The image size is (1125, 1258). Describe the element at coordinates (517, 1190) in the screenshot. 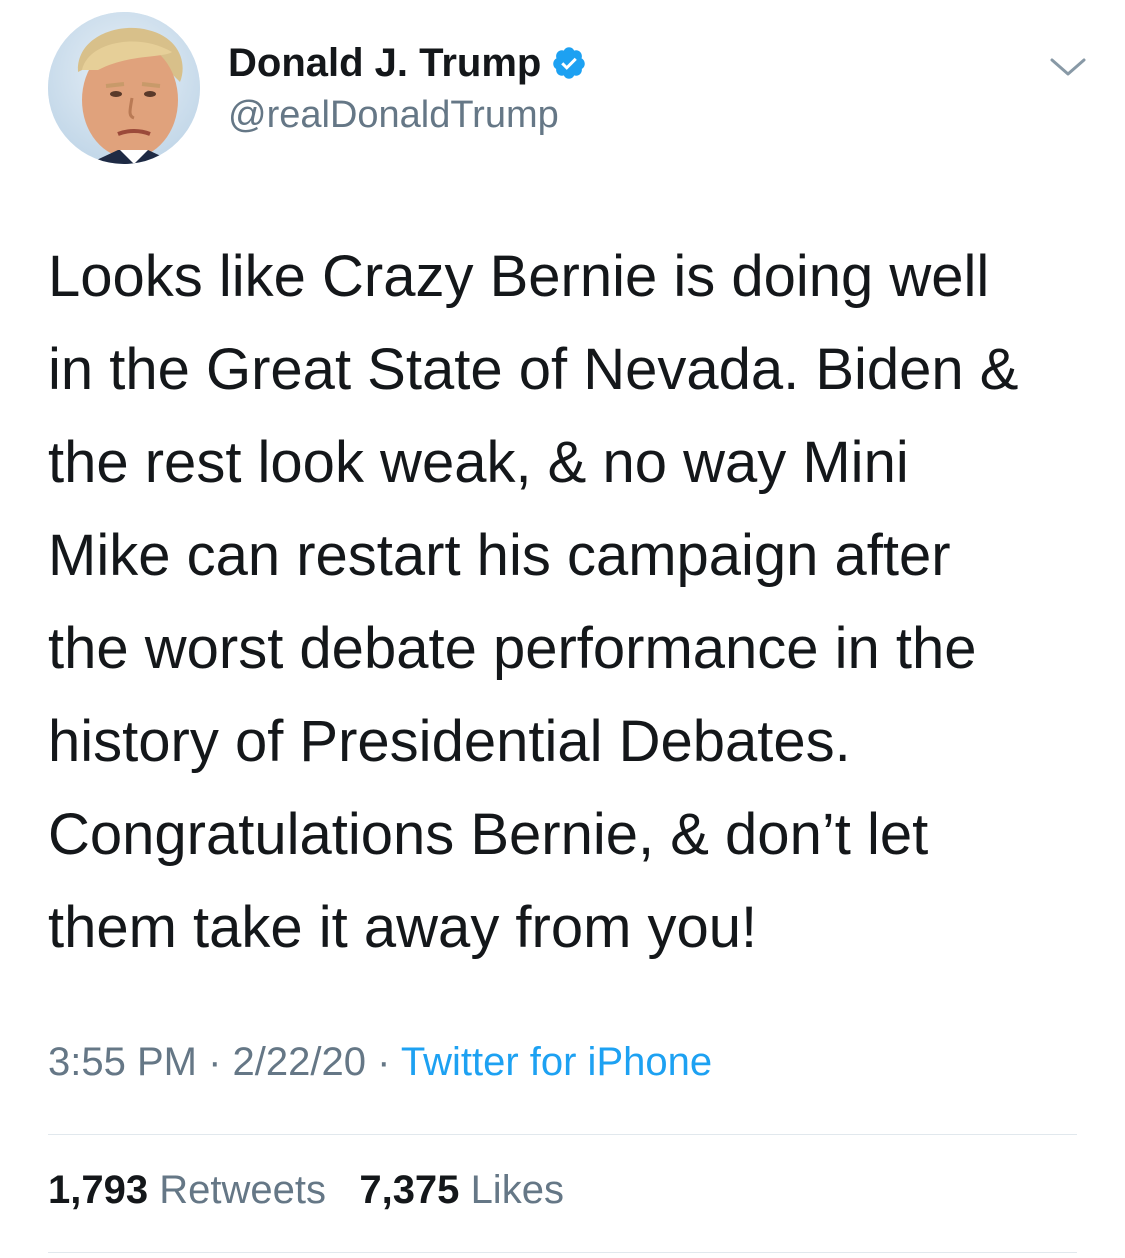

I see `likes-label: Likes` at that location.